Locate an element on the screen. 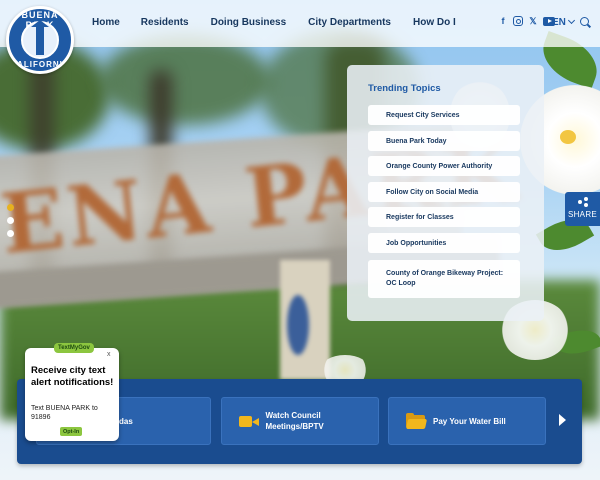 The image size is (600, 480). city-logo: BUENA PARK CALIFORNIA is located at coordinates (40, 40).